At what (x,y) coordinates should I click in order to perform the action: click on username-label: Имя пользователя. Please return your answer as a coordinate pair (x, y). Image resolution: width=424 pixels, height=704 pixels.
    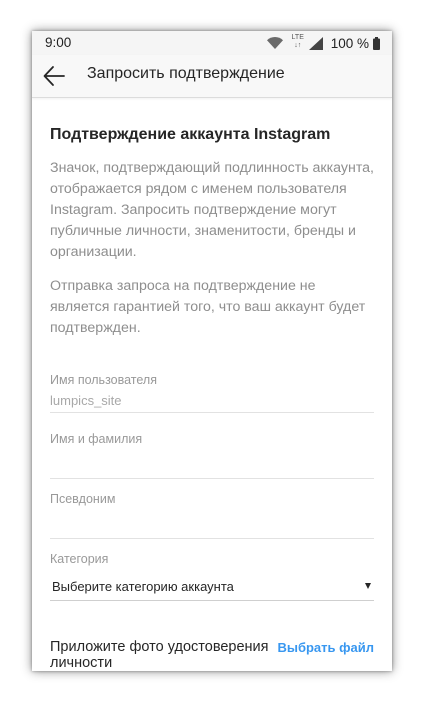
    Looking at the image, I should click on (103, 380).